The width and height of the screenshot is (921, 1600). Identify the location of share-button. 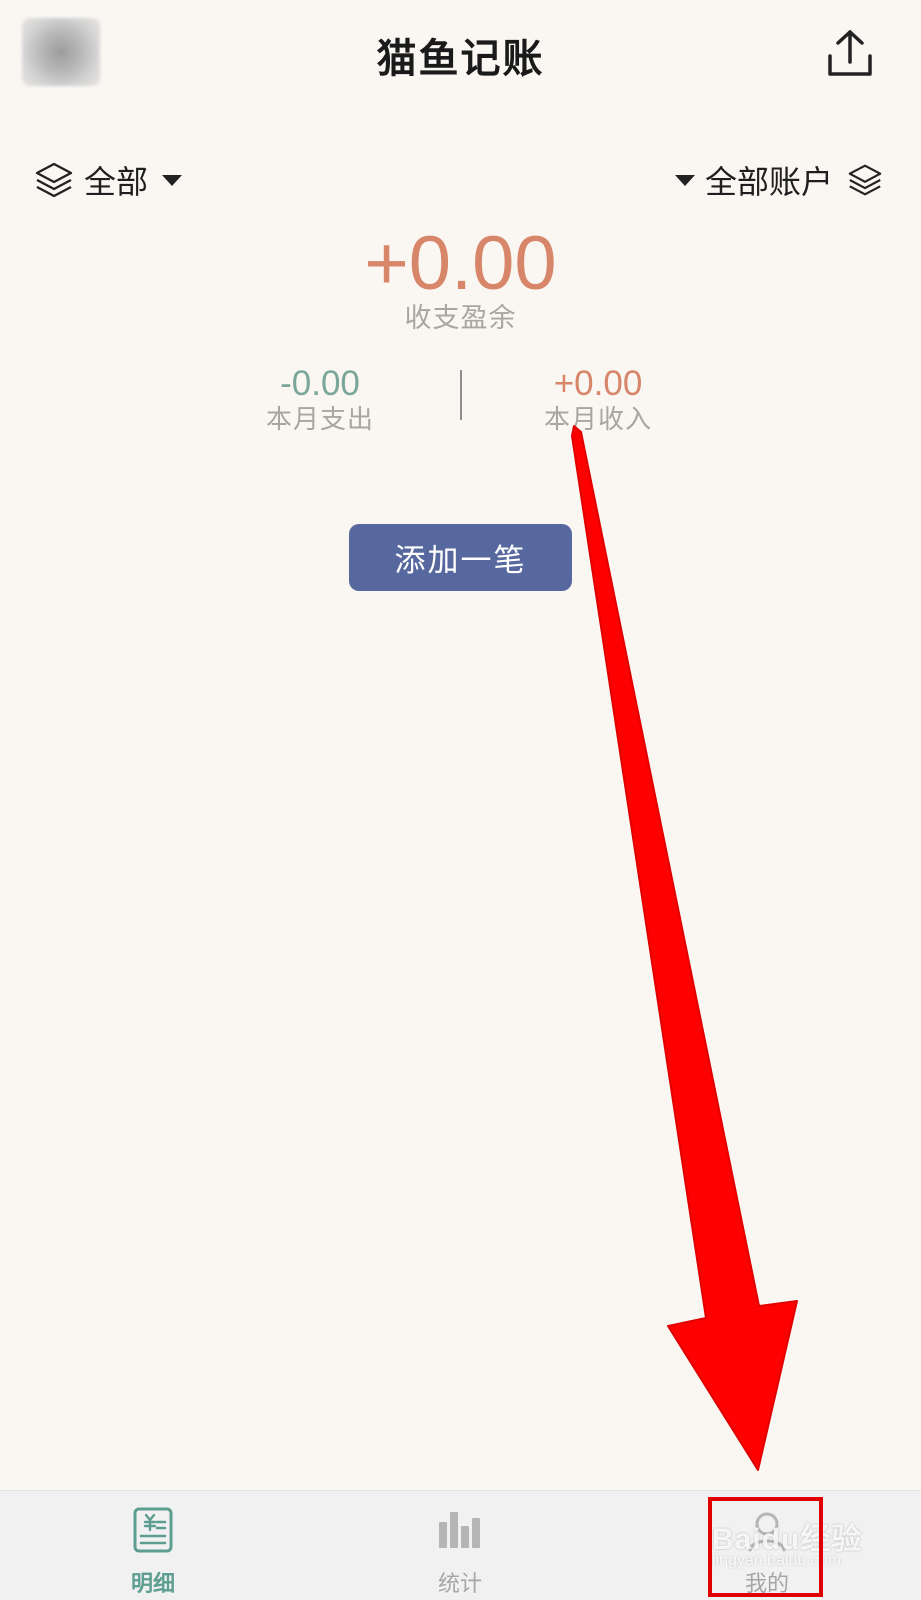
(850, 54).